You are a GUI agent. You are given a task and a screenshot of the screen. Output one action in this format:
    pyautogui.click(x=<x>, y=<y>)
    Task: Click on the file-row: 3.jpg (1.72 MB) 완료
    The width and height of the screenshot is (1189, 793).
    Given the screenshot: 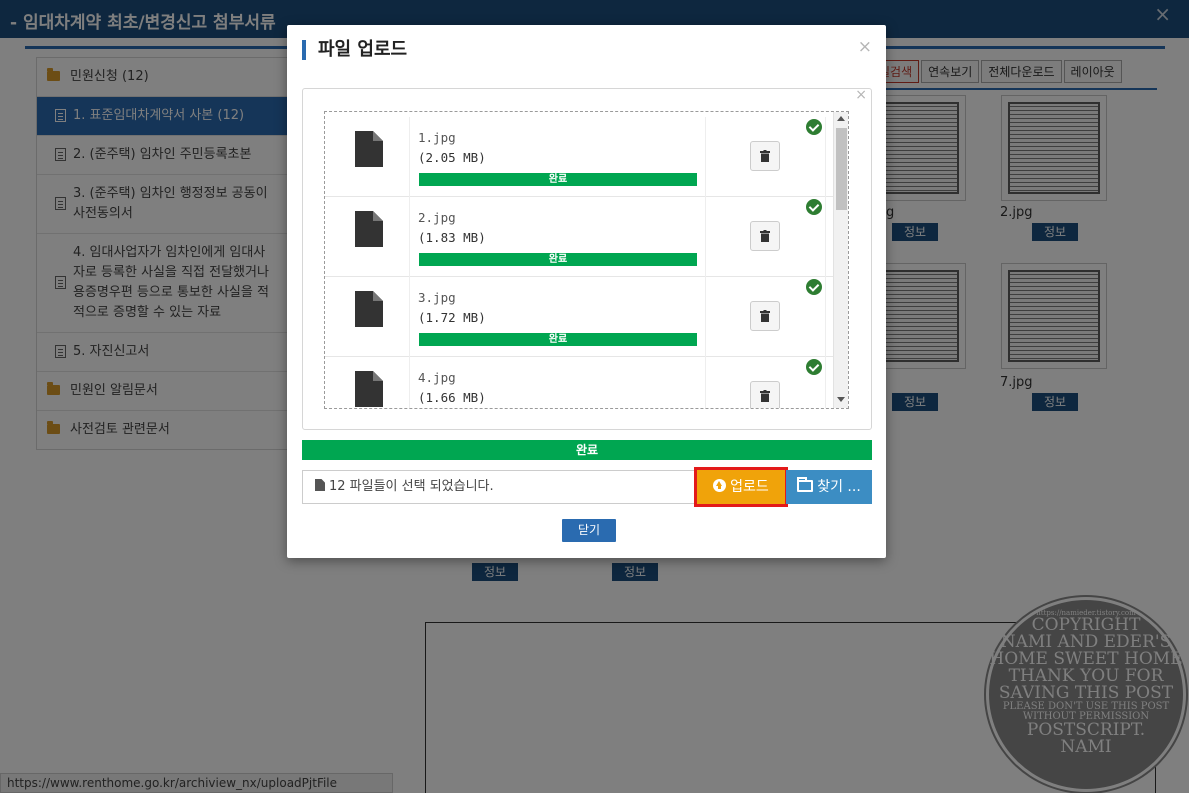 What is the action you would take?
    pyautogui.click(x=579, y=317)
    